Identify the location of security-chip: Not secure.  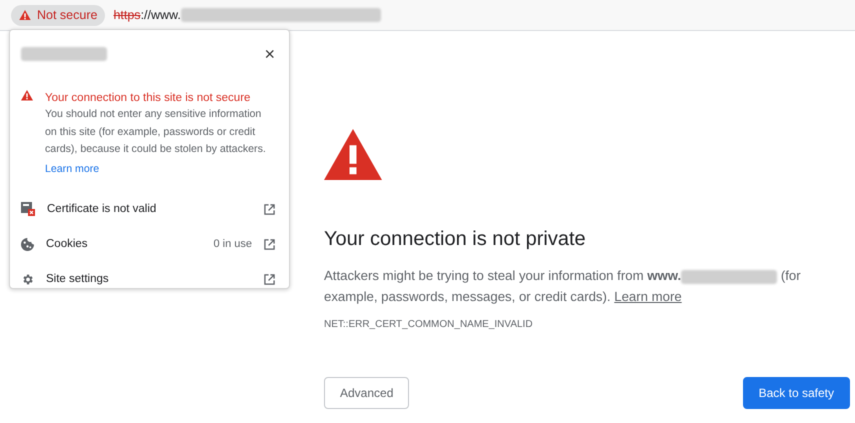
(58, 15).